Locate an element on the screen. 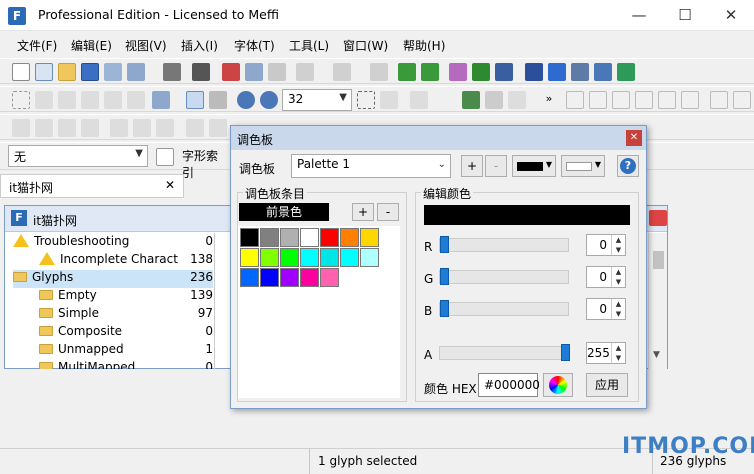 This screenshot has height=474, width=754. g-spinbox: 0 ▲ ▼ is located at coordinates (606, 277).